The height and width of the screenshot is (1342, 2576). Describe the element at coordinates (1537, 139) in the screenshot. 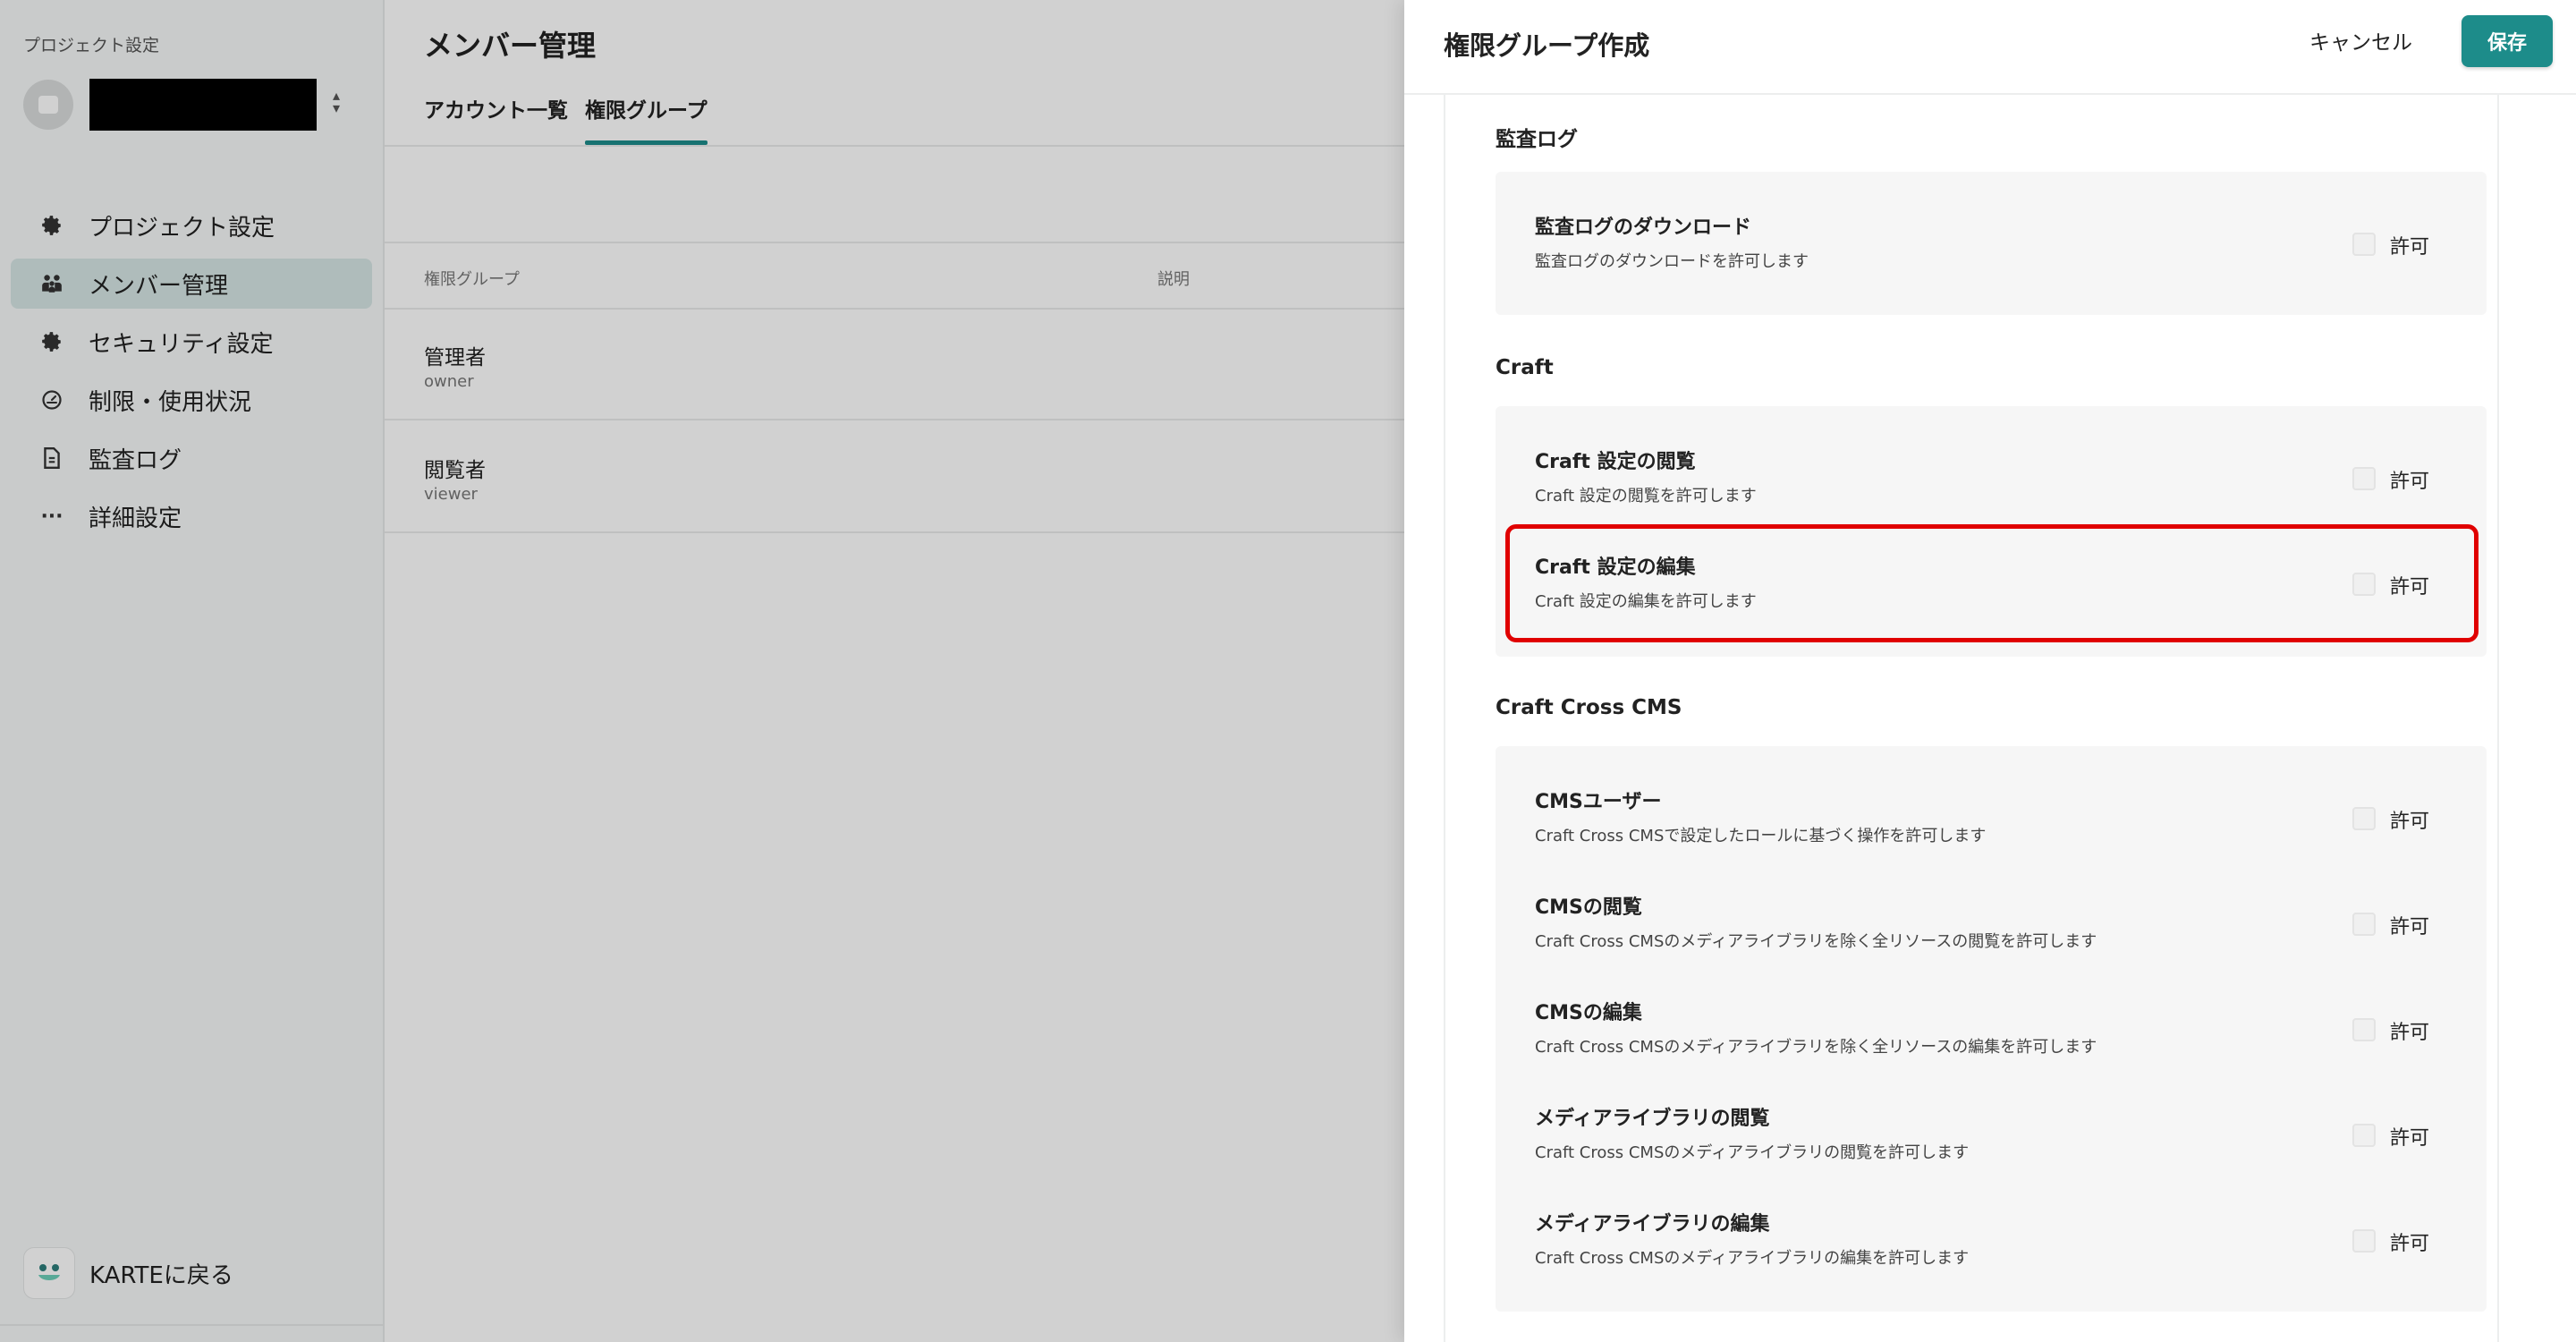

I see `section-title-audit-log: 監査ログ` at that location.